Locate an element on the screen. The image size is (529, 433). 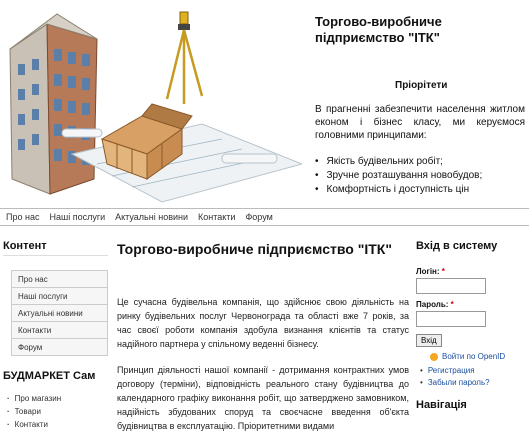
login-button: Вхід is located at coordinates (429, 340).